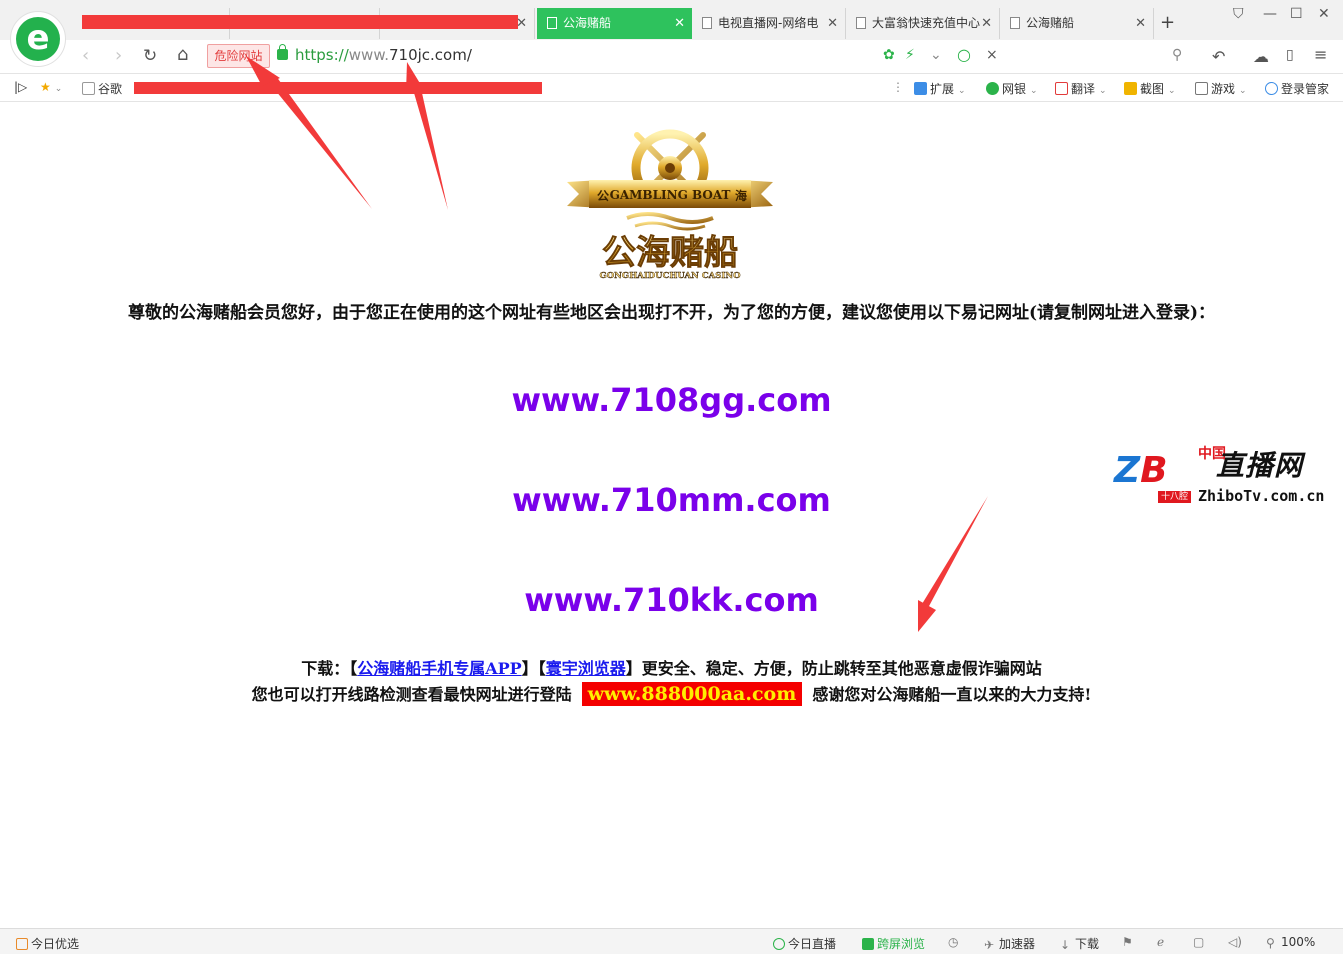 The width and height of the screenshot is (1343, 954). I want to click on tab-active: 公海赌船 ✕, so click(614, 23).